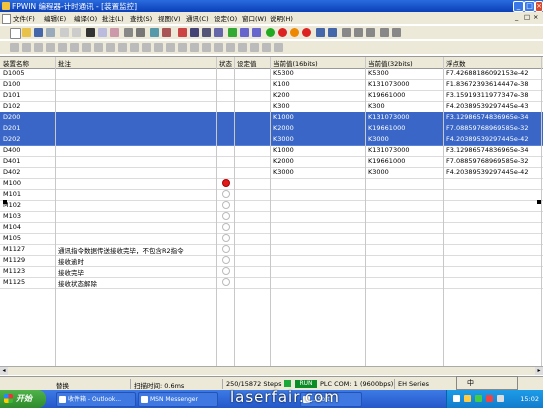 The width and height of the screenshot is (543, 408). What do you see at coordinates (154, 32) in the screenshot?
I see `zoom-icon` at bounding box center [154, 32].